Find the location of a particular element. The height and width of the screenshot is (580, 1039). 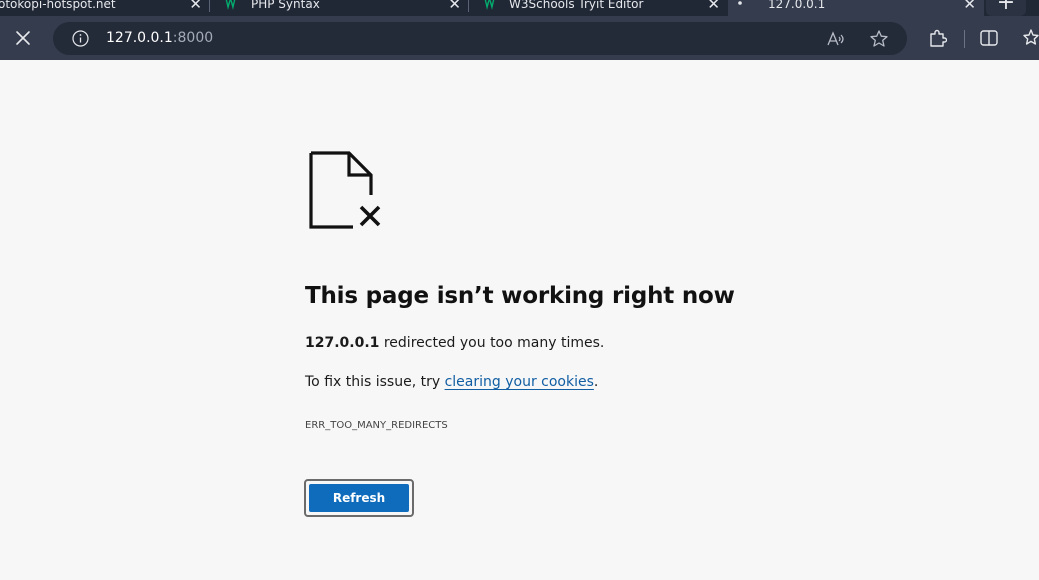

refresh-button: Refresh is located at coordinates (359, 498).